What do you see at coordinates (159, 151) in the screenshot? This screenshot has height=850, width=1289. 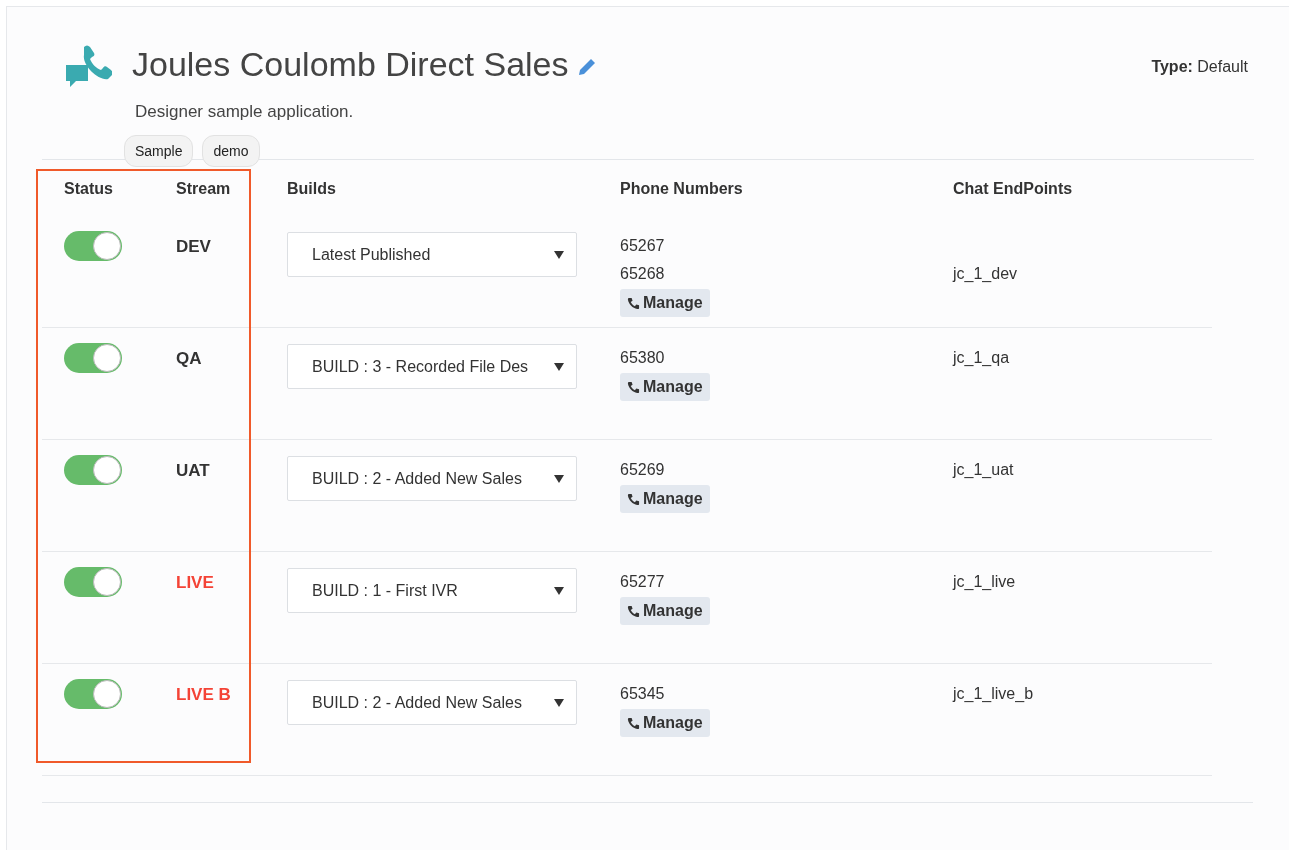 I see `tag: Sample` at bounding box center [159, 151].